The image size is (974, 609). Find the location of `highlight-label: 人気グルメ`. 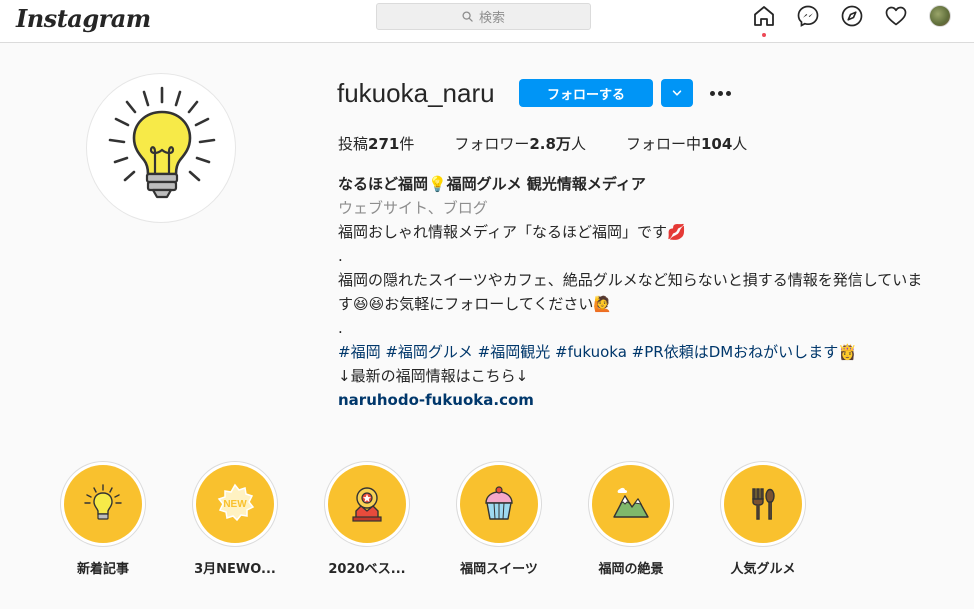

highlight-label: 人気グルメ is located at coordinates (763, 569).